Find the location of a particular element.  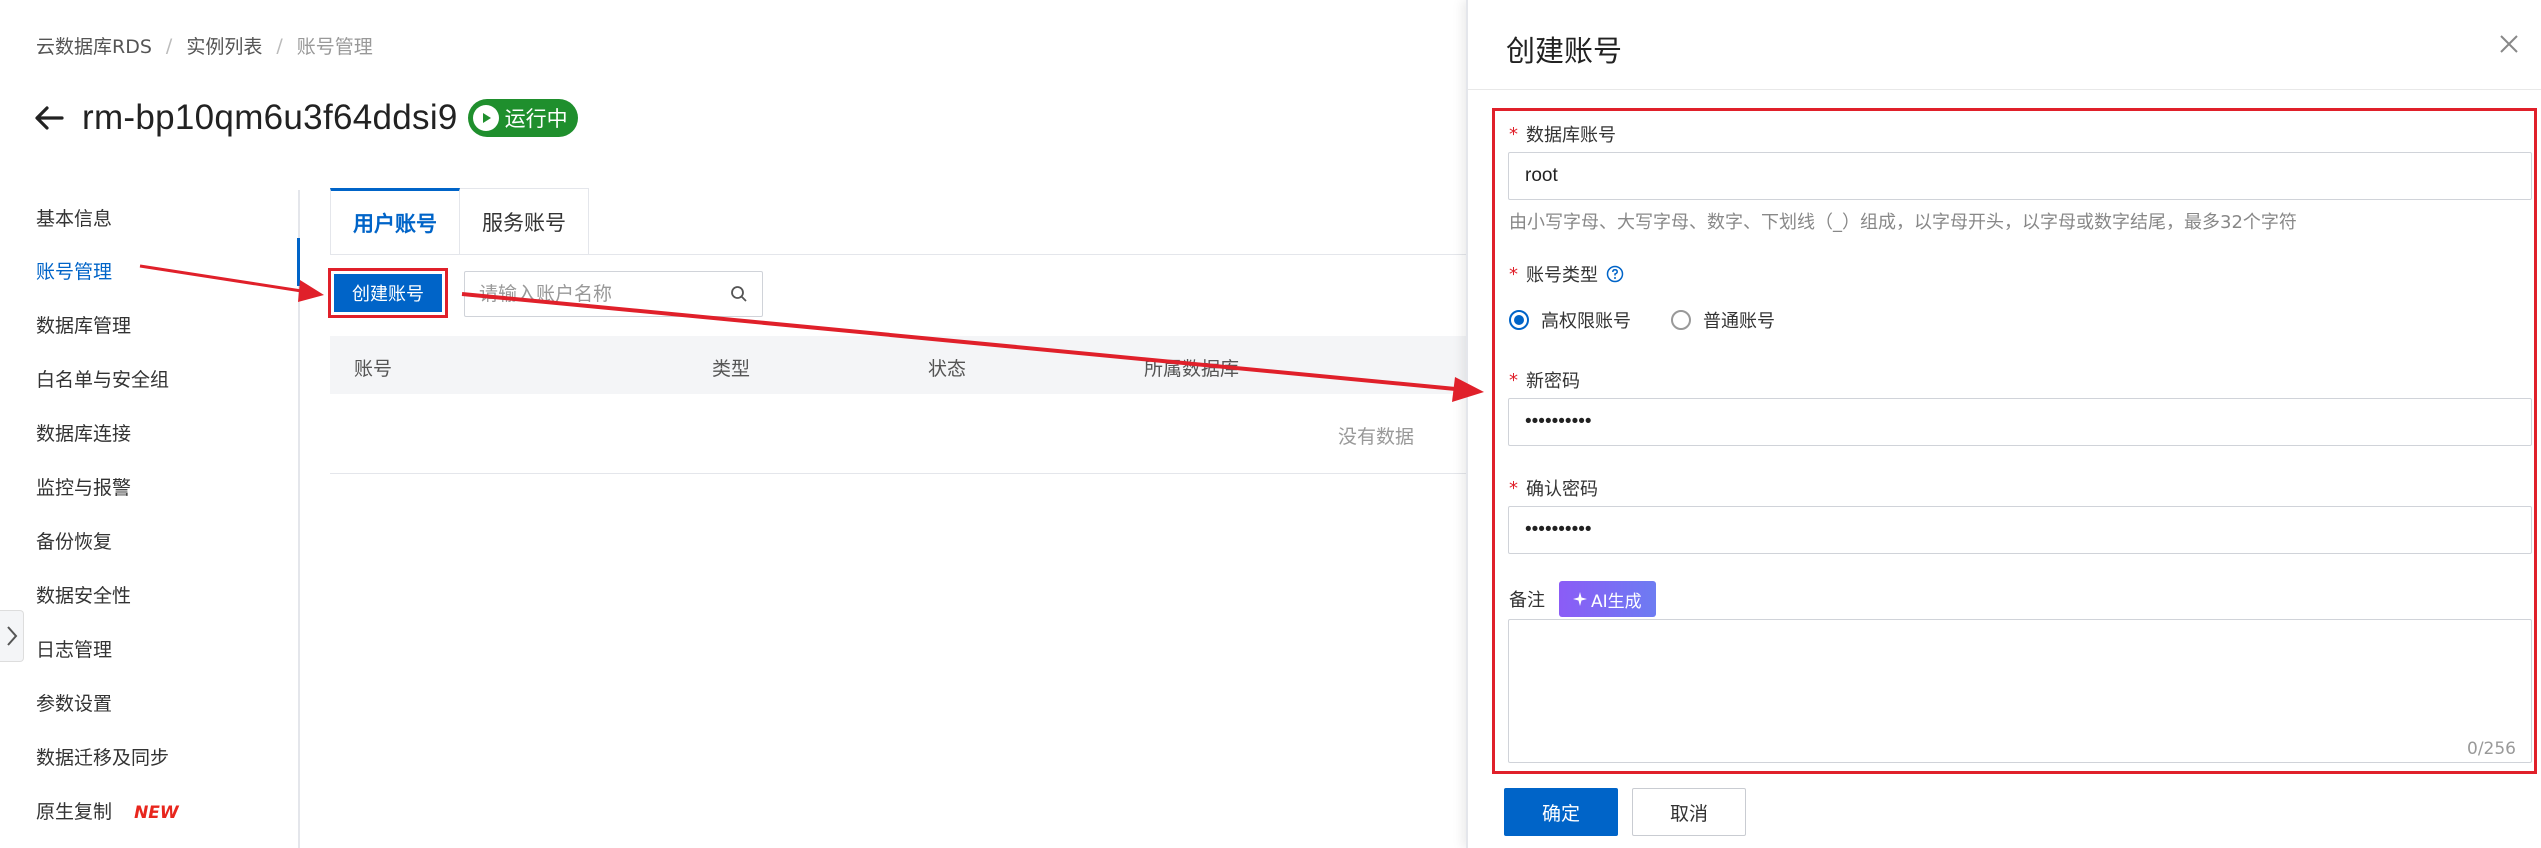

create-button-highlight: 创建账号 is located at coordinates (388, 293).